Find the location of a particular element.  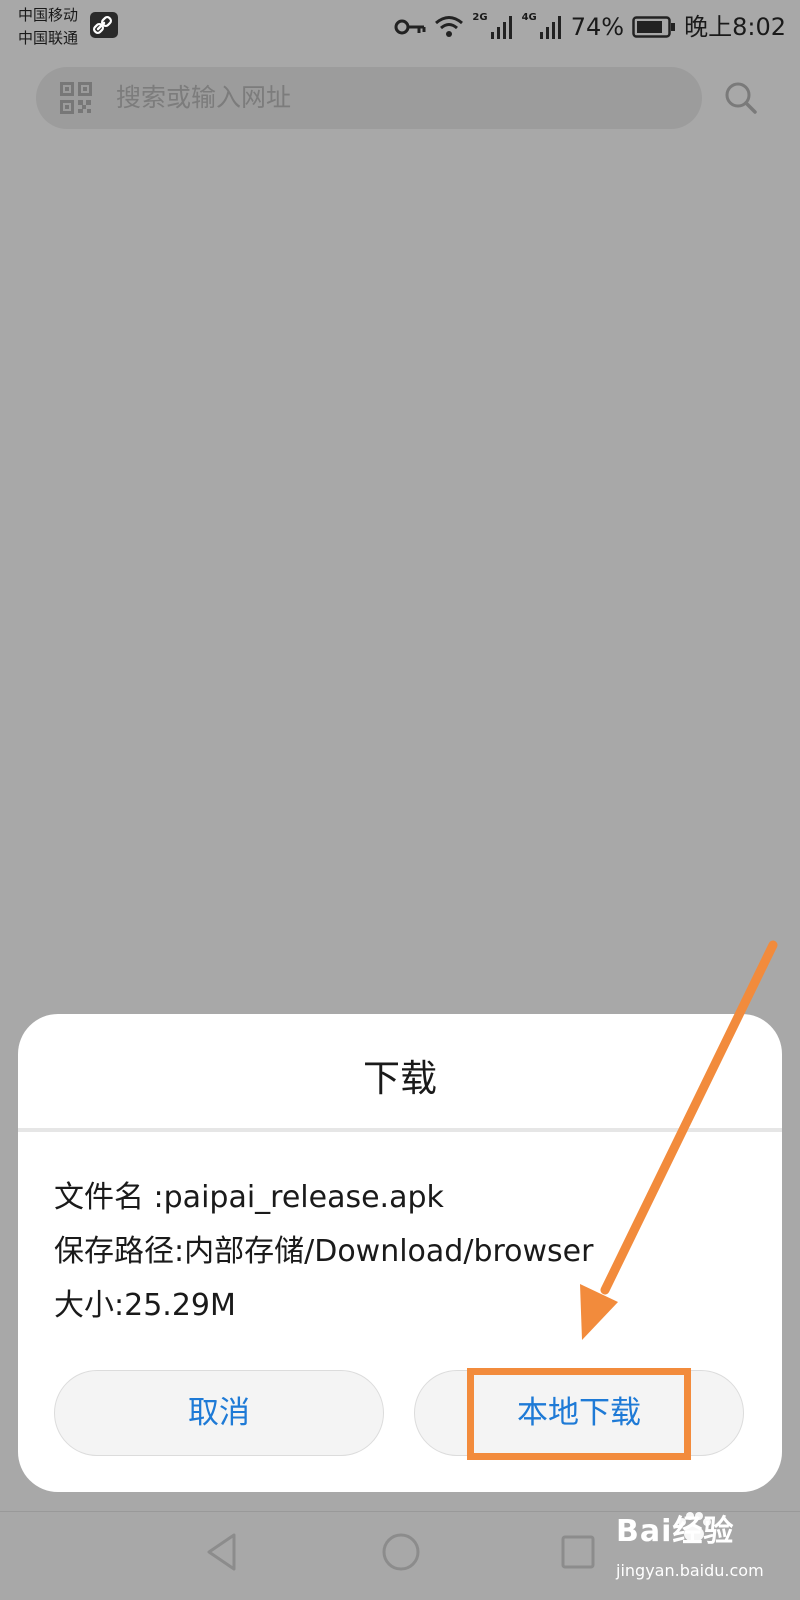

pointer-arrow-icon is located at coordinates (679, 1140).